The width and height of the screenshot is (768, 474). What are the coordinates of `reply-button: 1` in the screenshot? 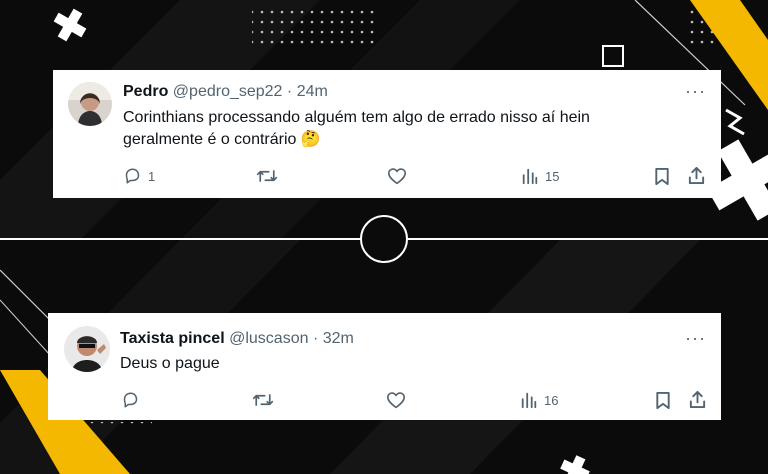 It's located at (139, 176).